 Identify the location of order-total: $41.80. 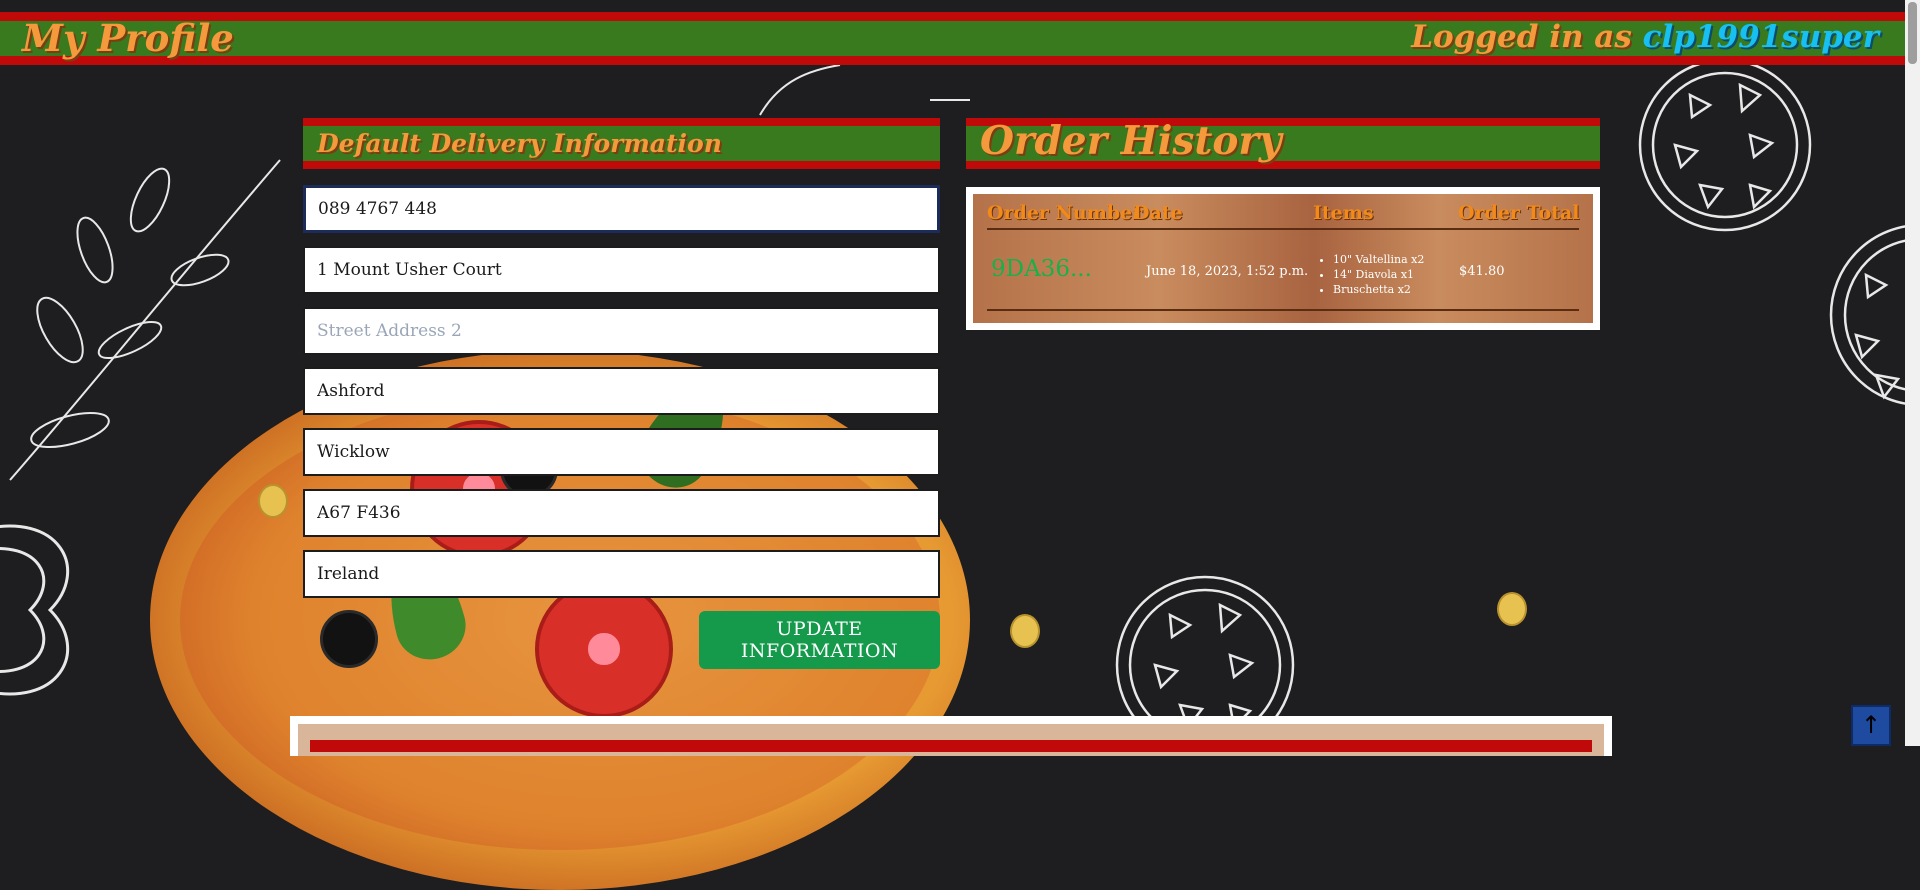
(1482, 271).